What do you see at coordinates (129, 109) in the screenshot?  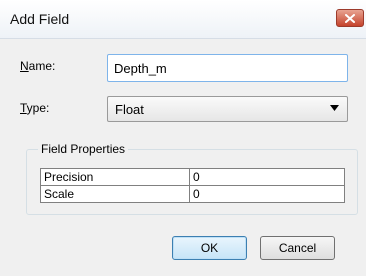 I see `type-selected-value: Float` at bounding box center [129, 109].